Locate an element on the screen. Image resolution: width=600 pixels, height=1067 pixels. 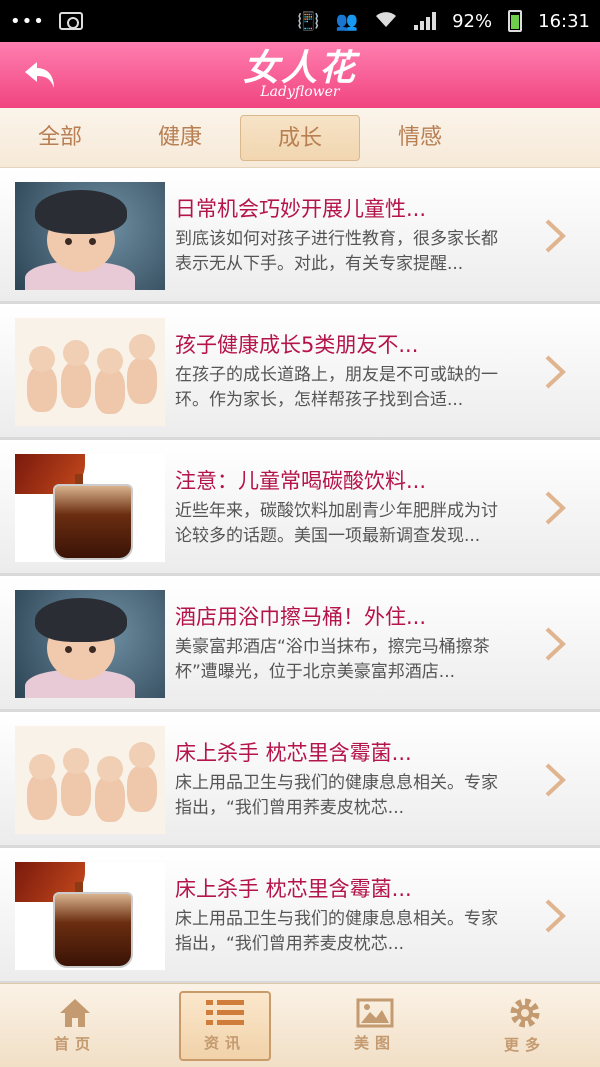
back-button is located at coordinates (40, 75).